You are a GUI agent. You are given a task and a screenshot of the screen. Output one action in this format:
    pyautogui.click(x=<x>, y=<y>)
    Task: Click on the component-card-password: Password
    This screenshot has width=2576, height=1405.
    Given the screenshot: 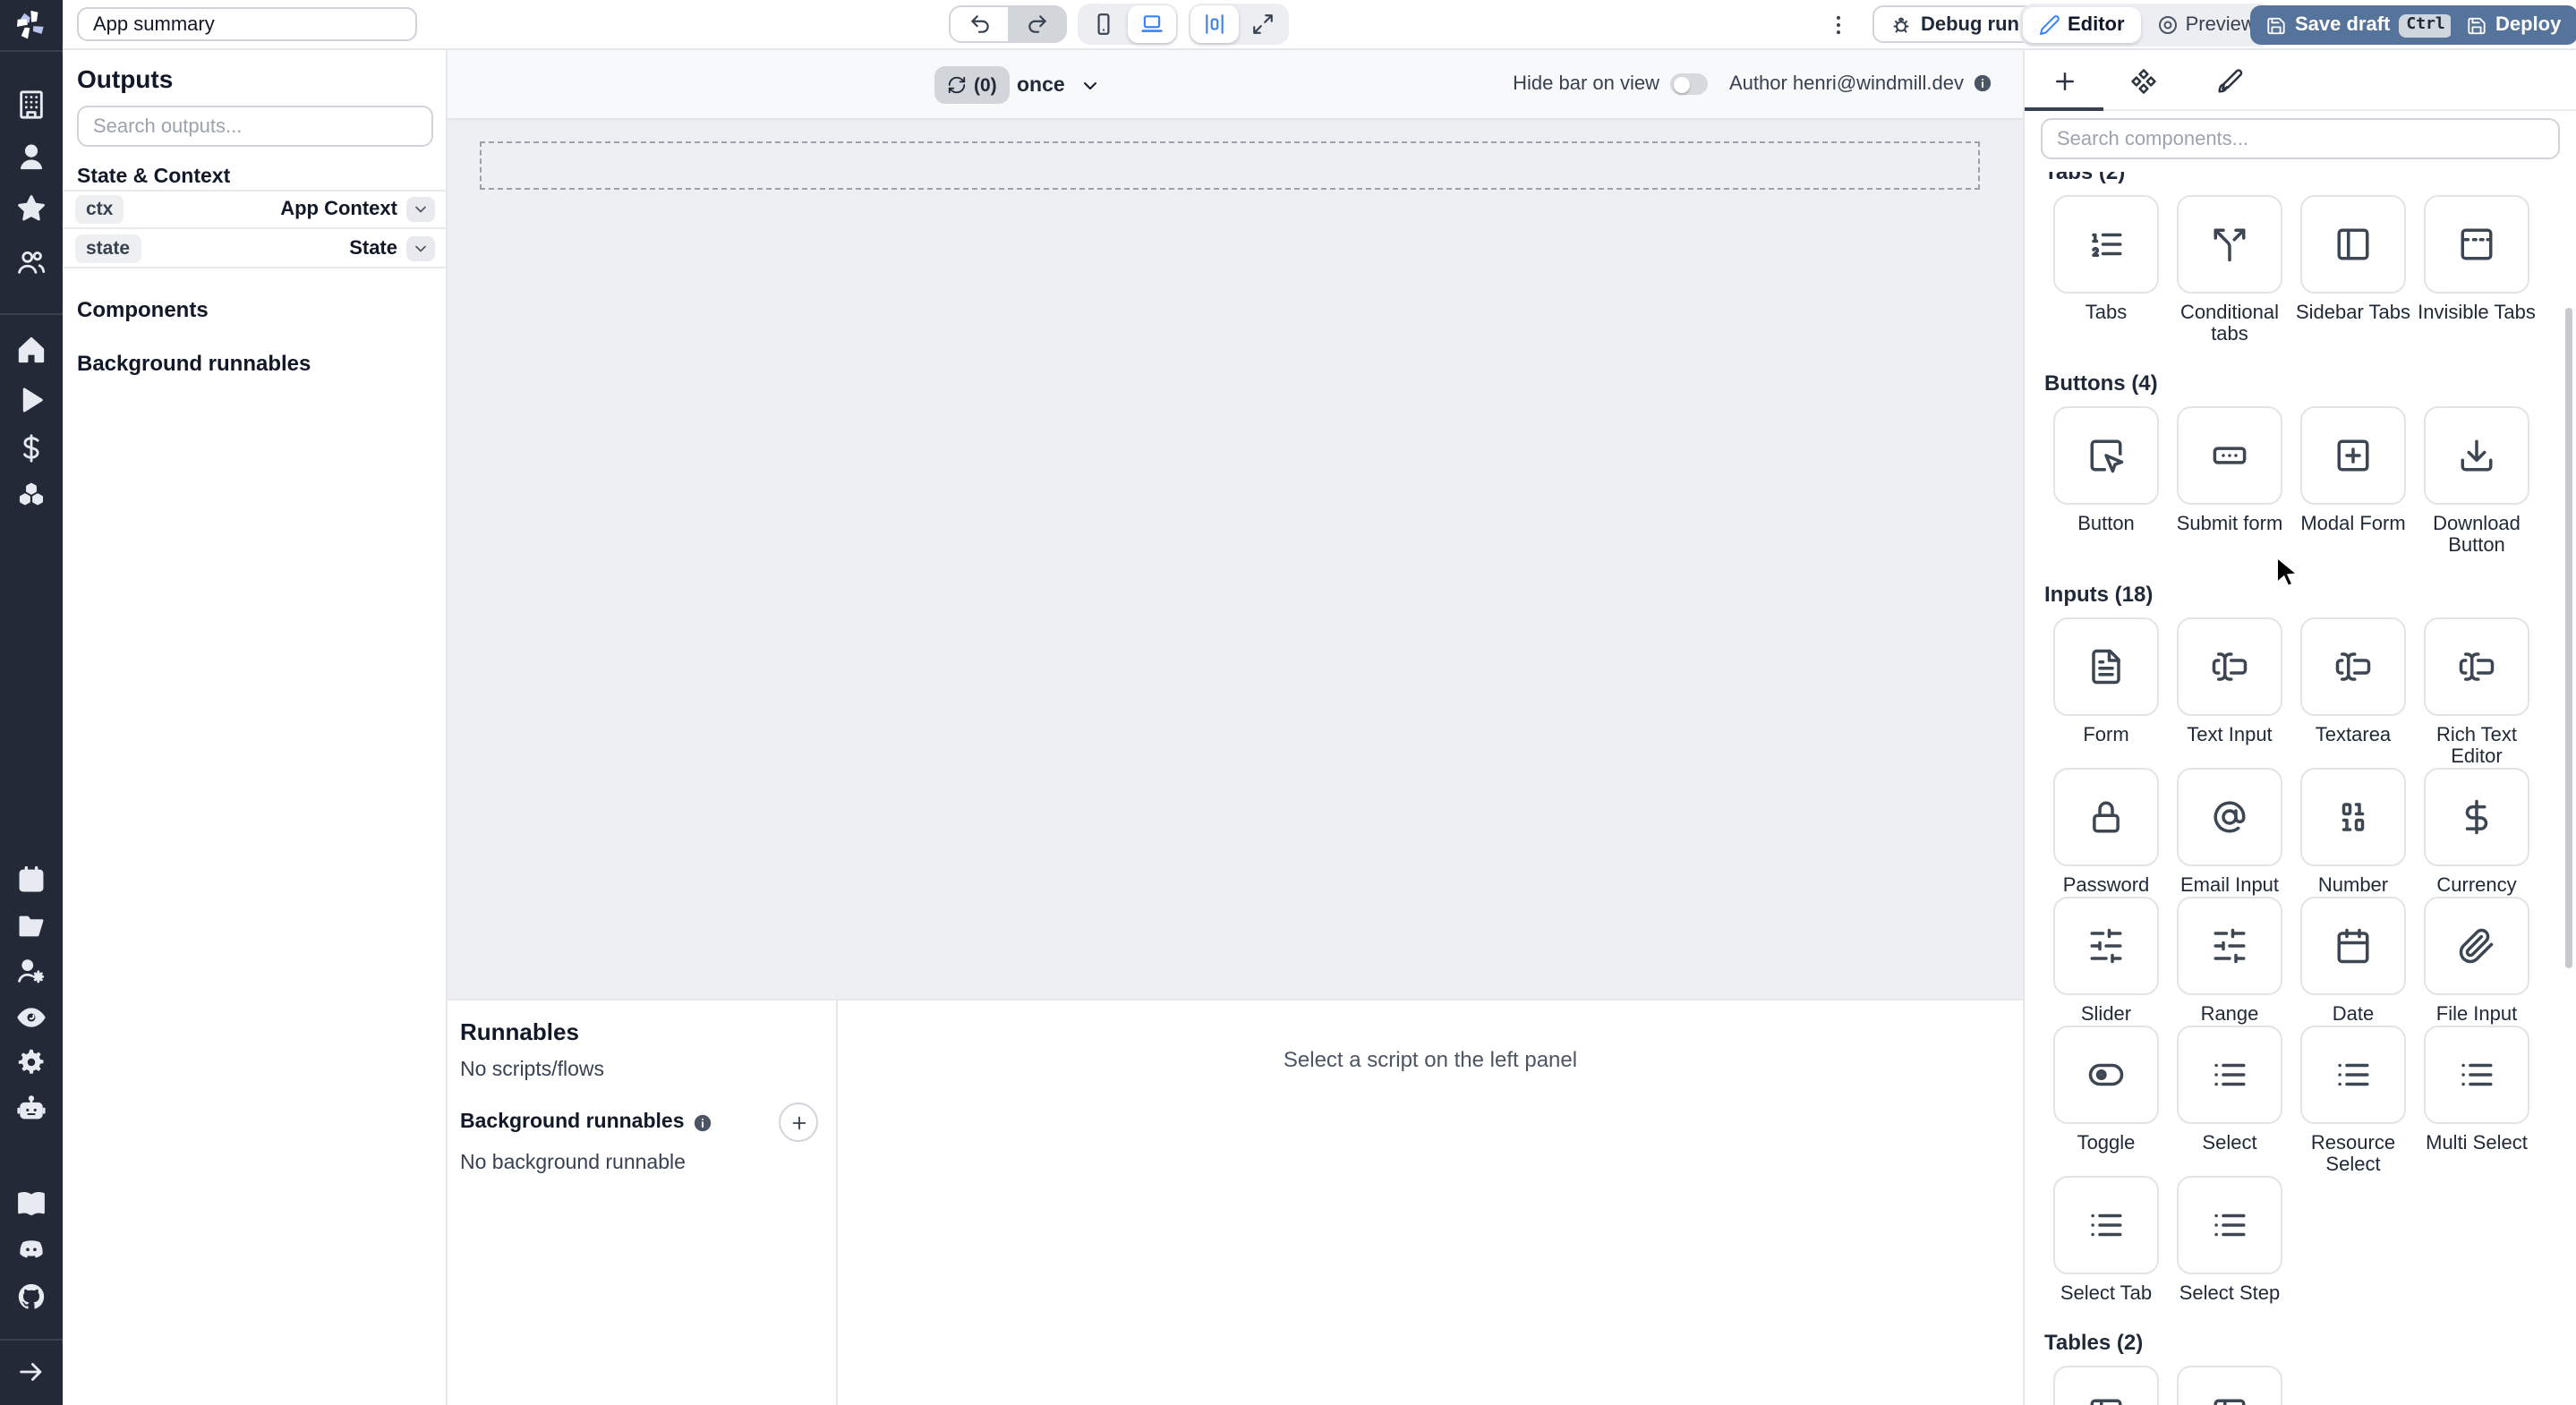 What is the action you would take?
    pyautogui.click(x=2106, y=832)
    